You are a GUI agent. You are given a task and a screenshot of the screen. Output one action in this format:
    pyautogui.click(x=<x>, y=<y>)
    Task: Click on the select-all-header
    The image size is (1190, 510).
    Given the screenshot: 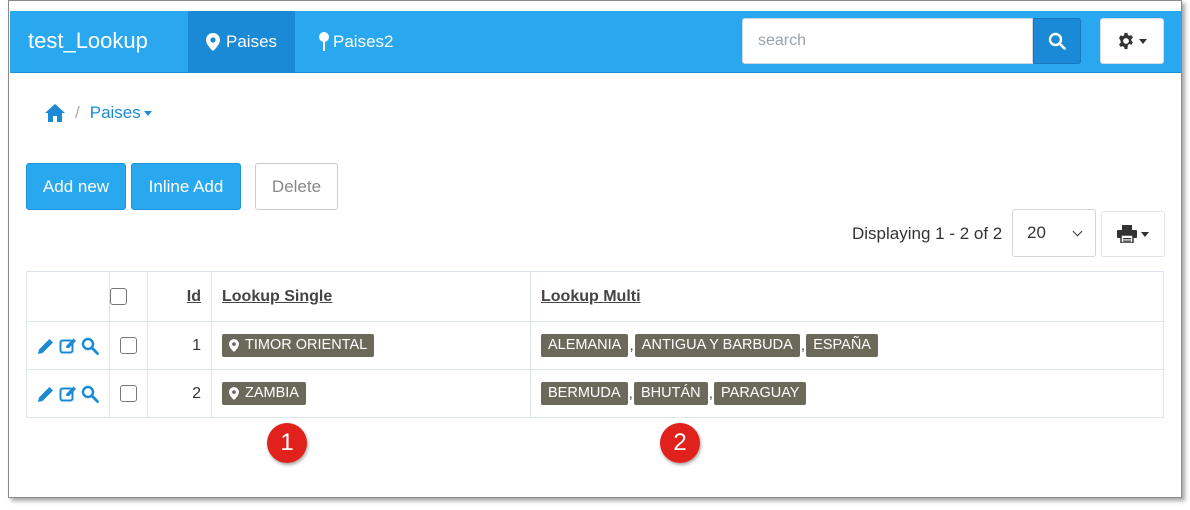 What is the action you would take?
    pyautogui.click(x=128, y=296)
    